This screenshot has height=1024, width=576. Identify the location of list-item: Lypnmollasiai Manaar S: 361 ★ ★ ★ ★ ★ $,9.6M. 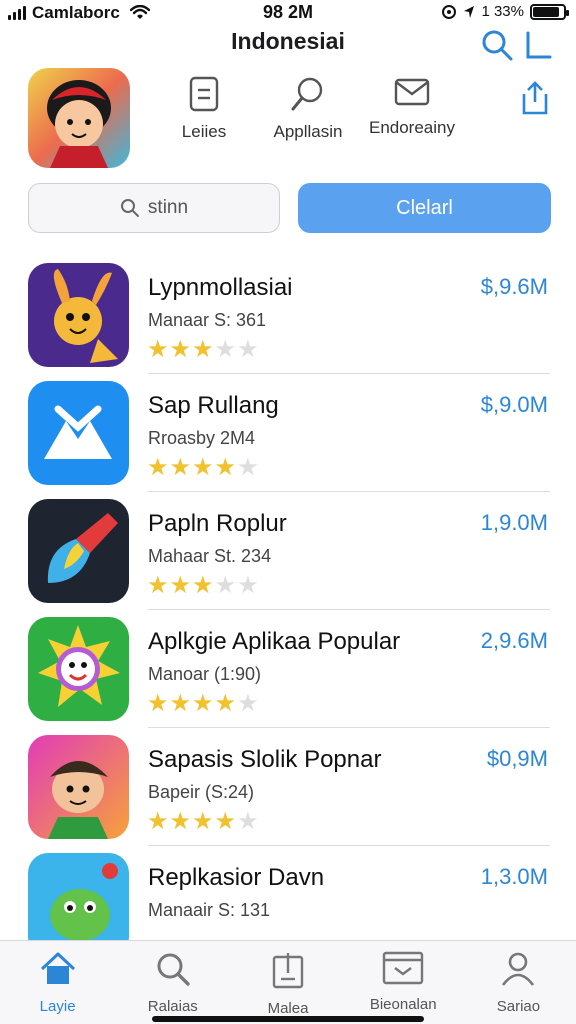
(288, 315).